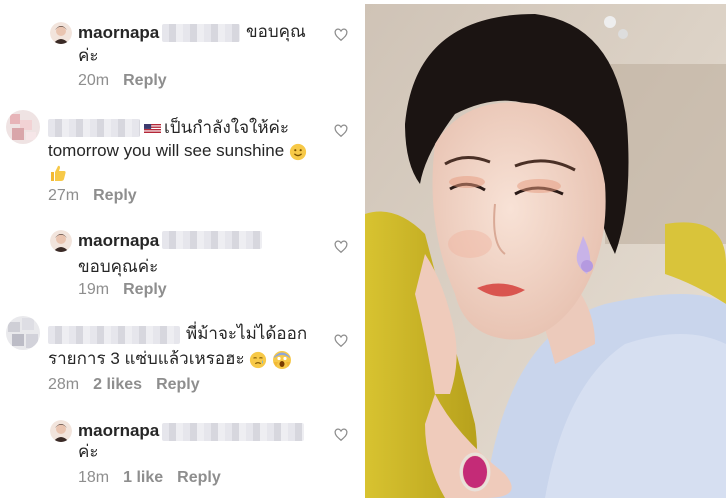 The width and height of the screenshot is (728, 501). I want to click on comment-time: 28m, so click(64, 384).